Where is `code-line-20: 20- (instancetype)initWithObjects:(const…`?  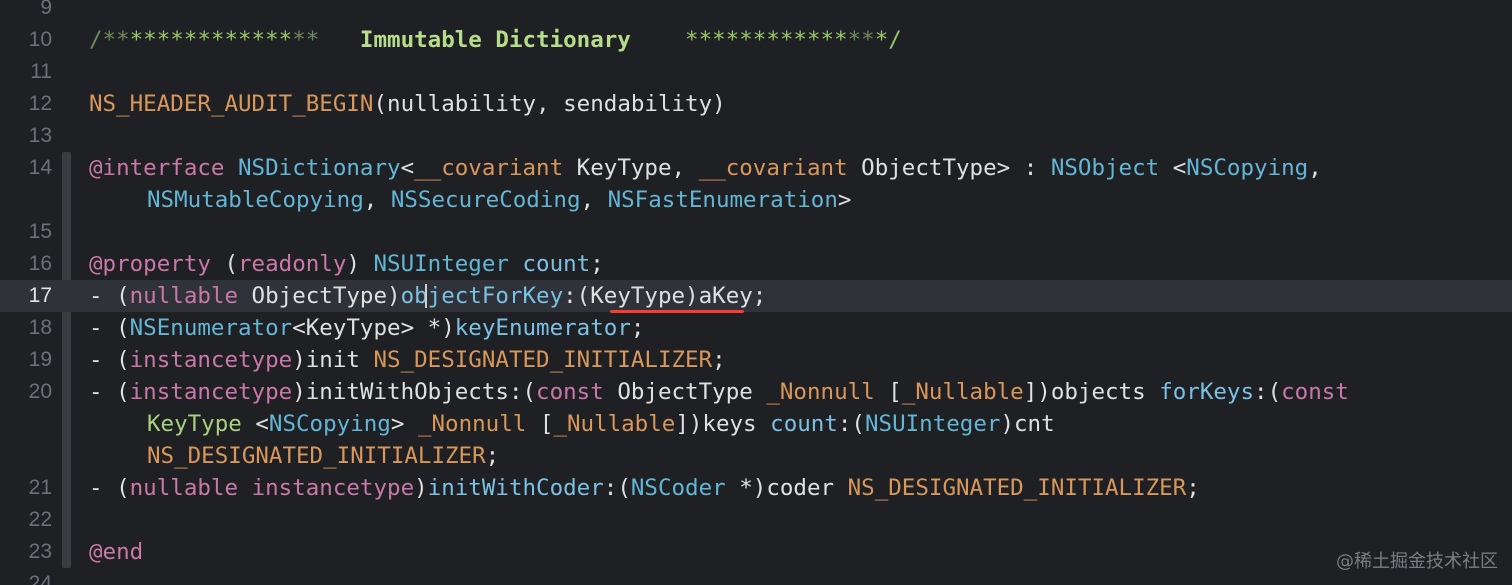 code-line-20: 20- (instancetype)initWithObjects:(const… is located at coordinates (756, 392).